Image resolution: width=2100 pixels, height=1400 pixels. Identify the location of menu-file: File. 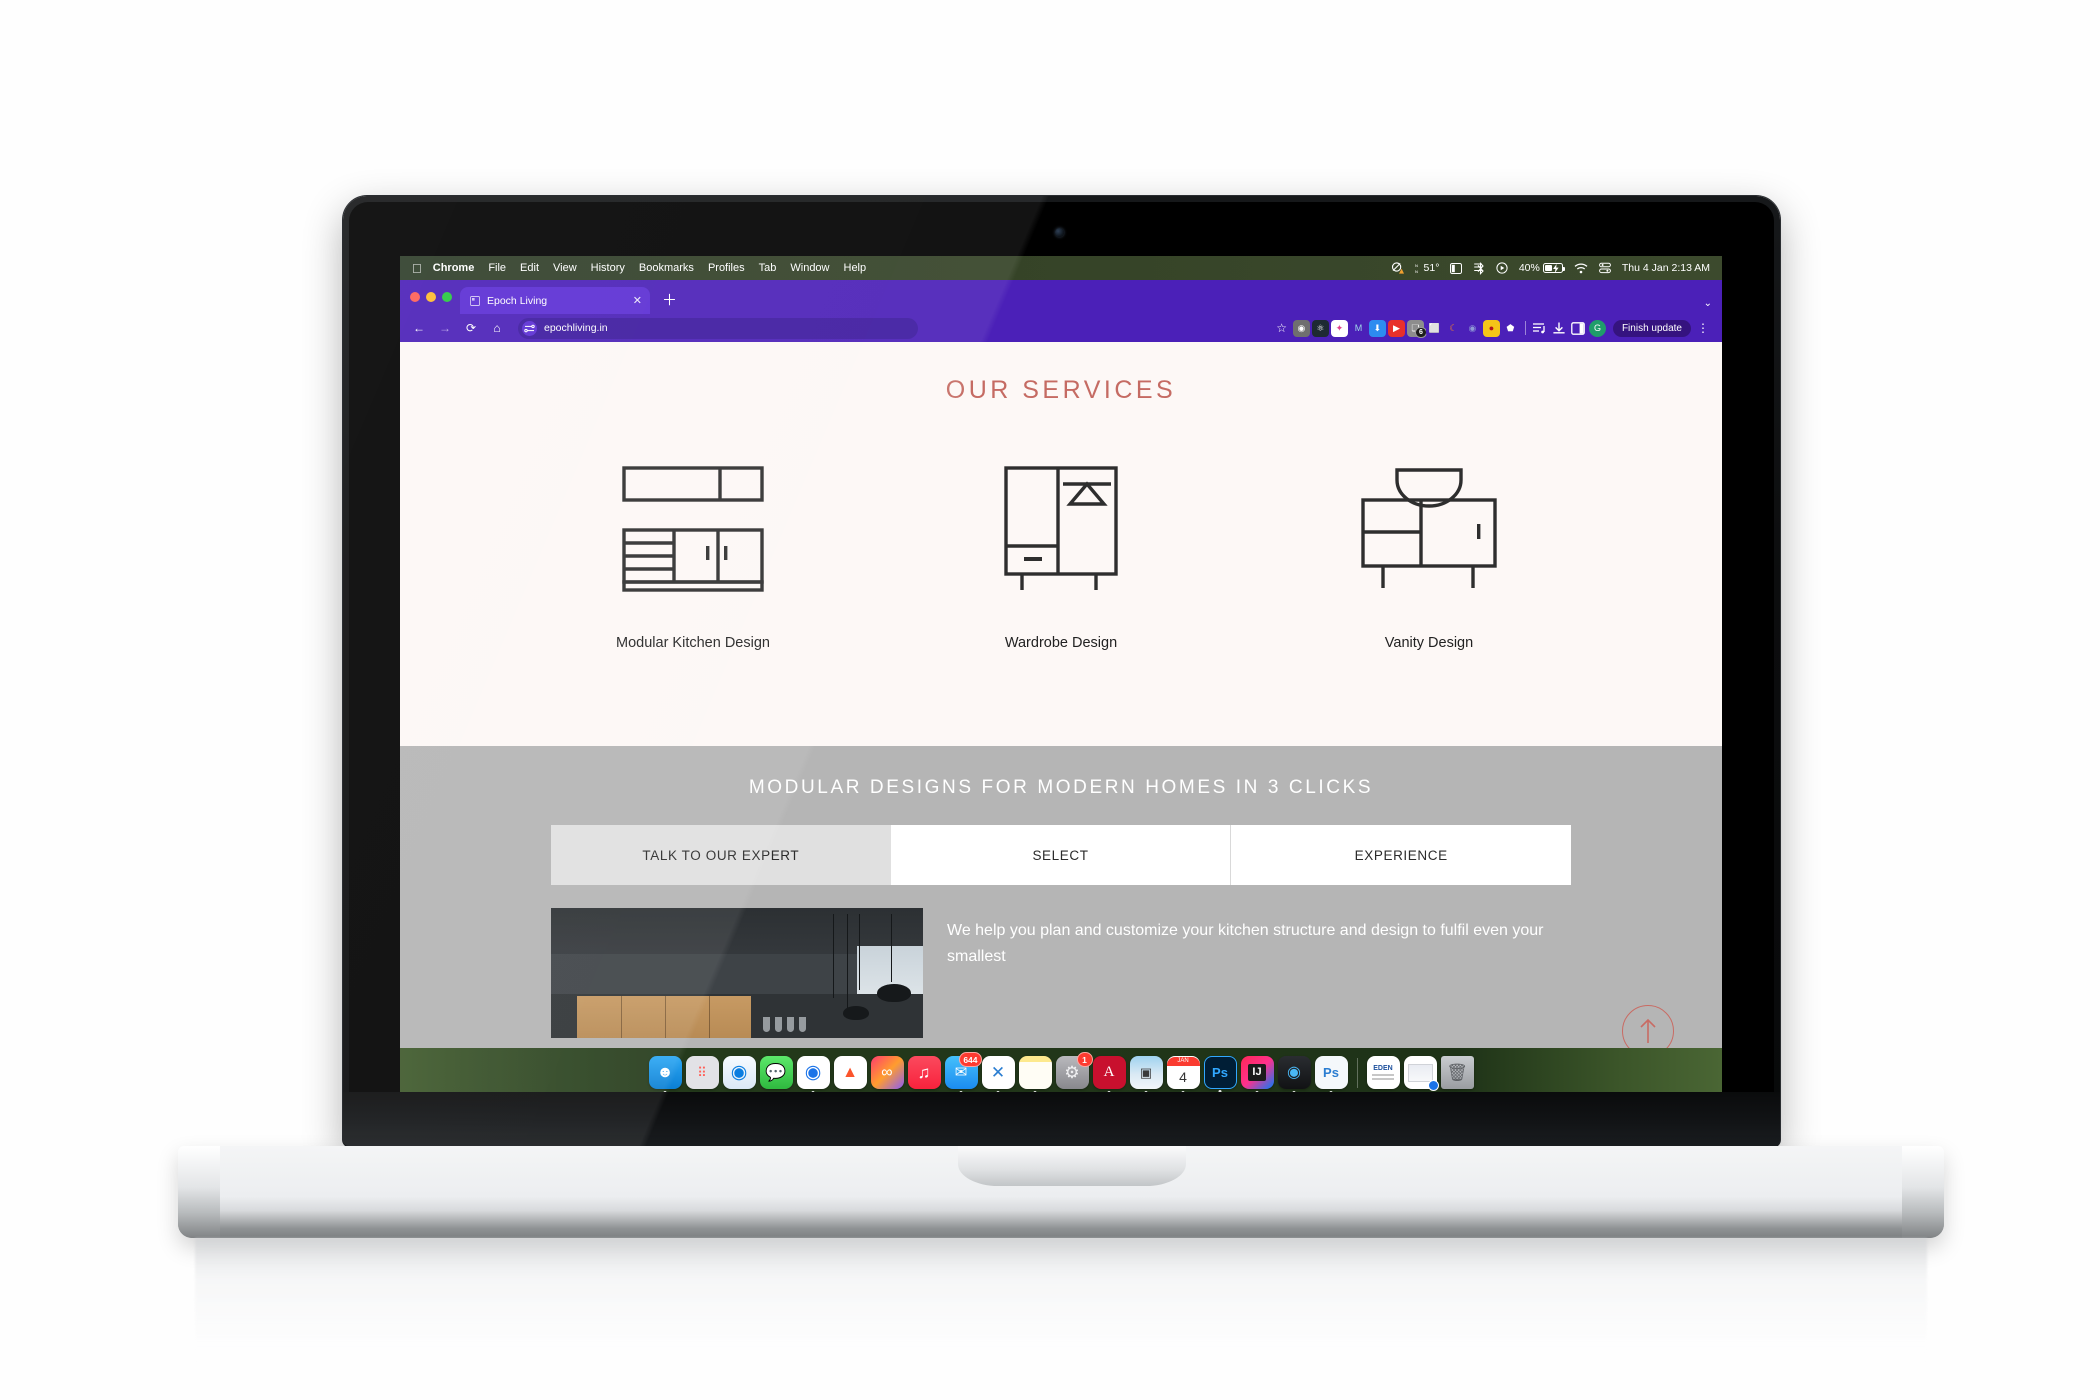
(497, 268).